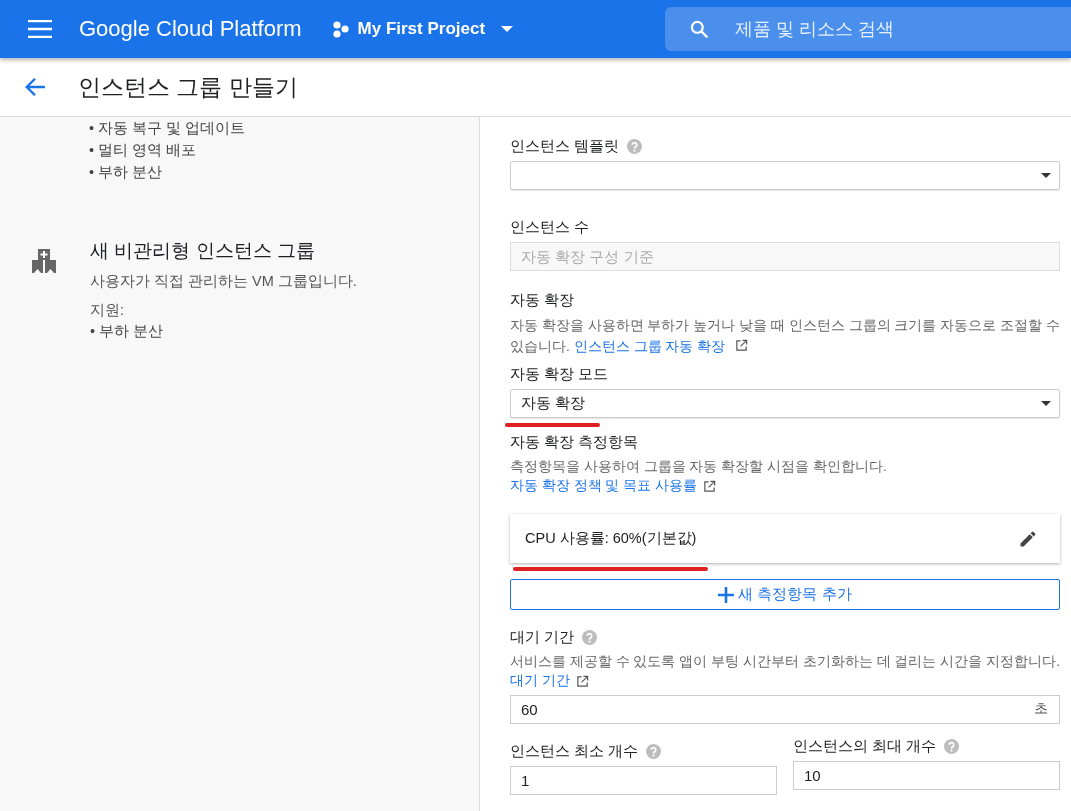 This screenshot has height=811, width=1071. Describe the element at coordinates (507, 29) in the screenshot. I see `caret-icon` at that location.